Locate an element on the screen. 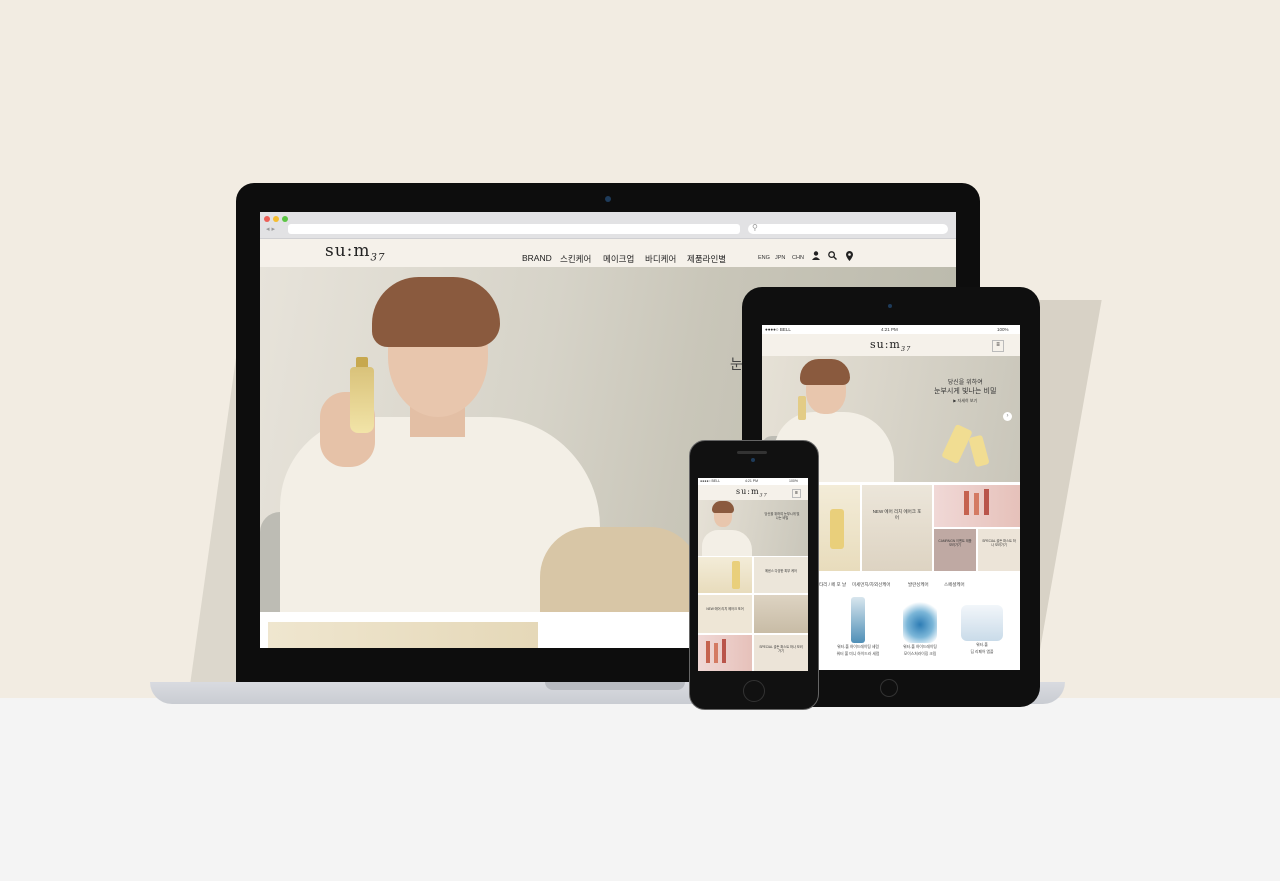  product-bottle-large is located at coordinates (957, 444).